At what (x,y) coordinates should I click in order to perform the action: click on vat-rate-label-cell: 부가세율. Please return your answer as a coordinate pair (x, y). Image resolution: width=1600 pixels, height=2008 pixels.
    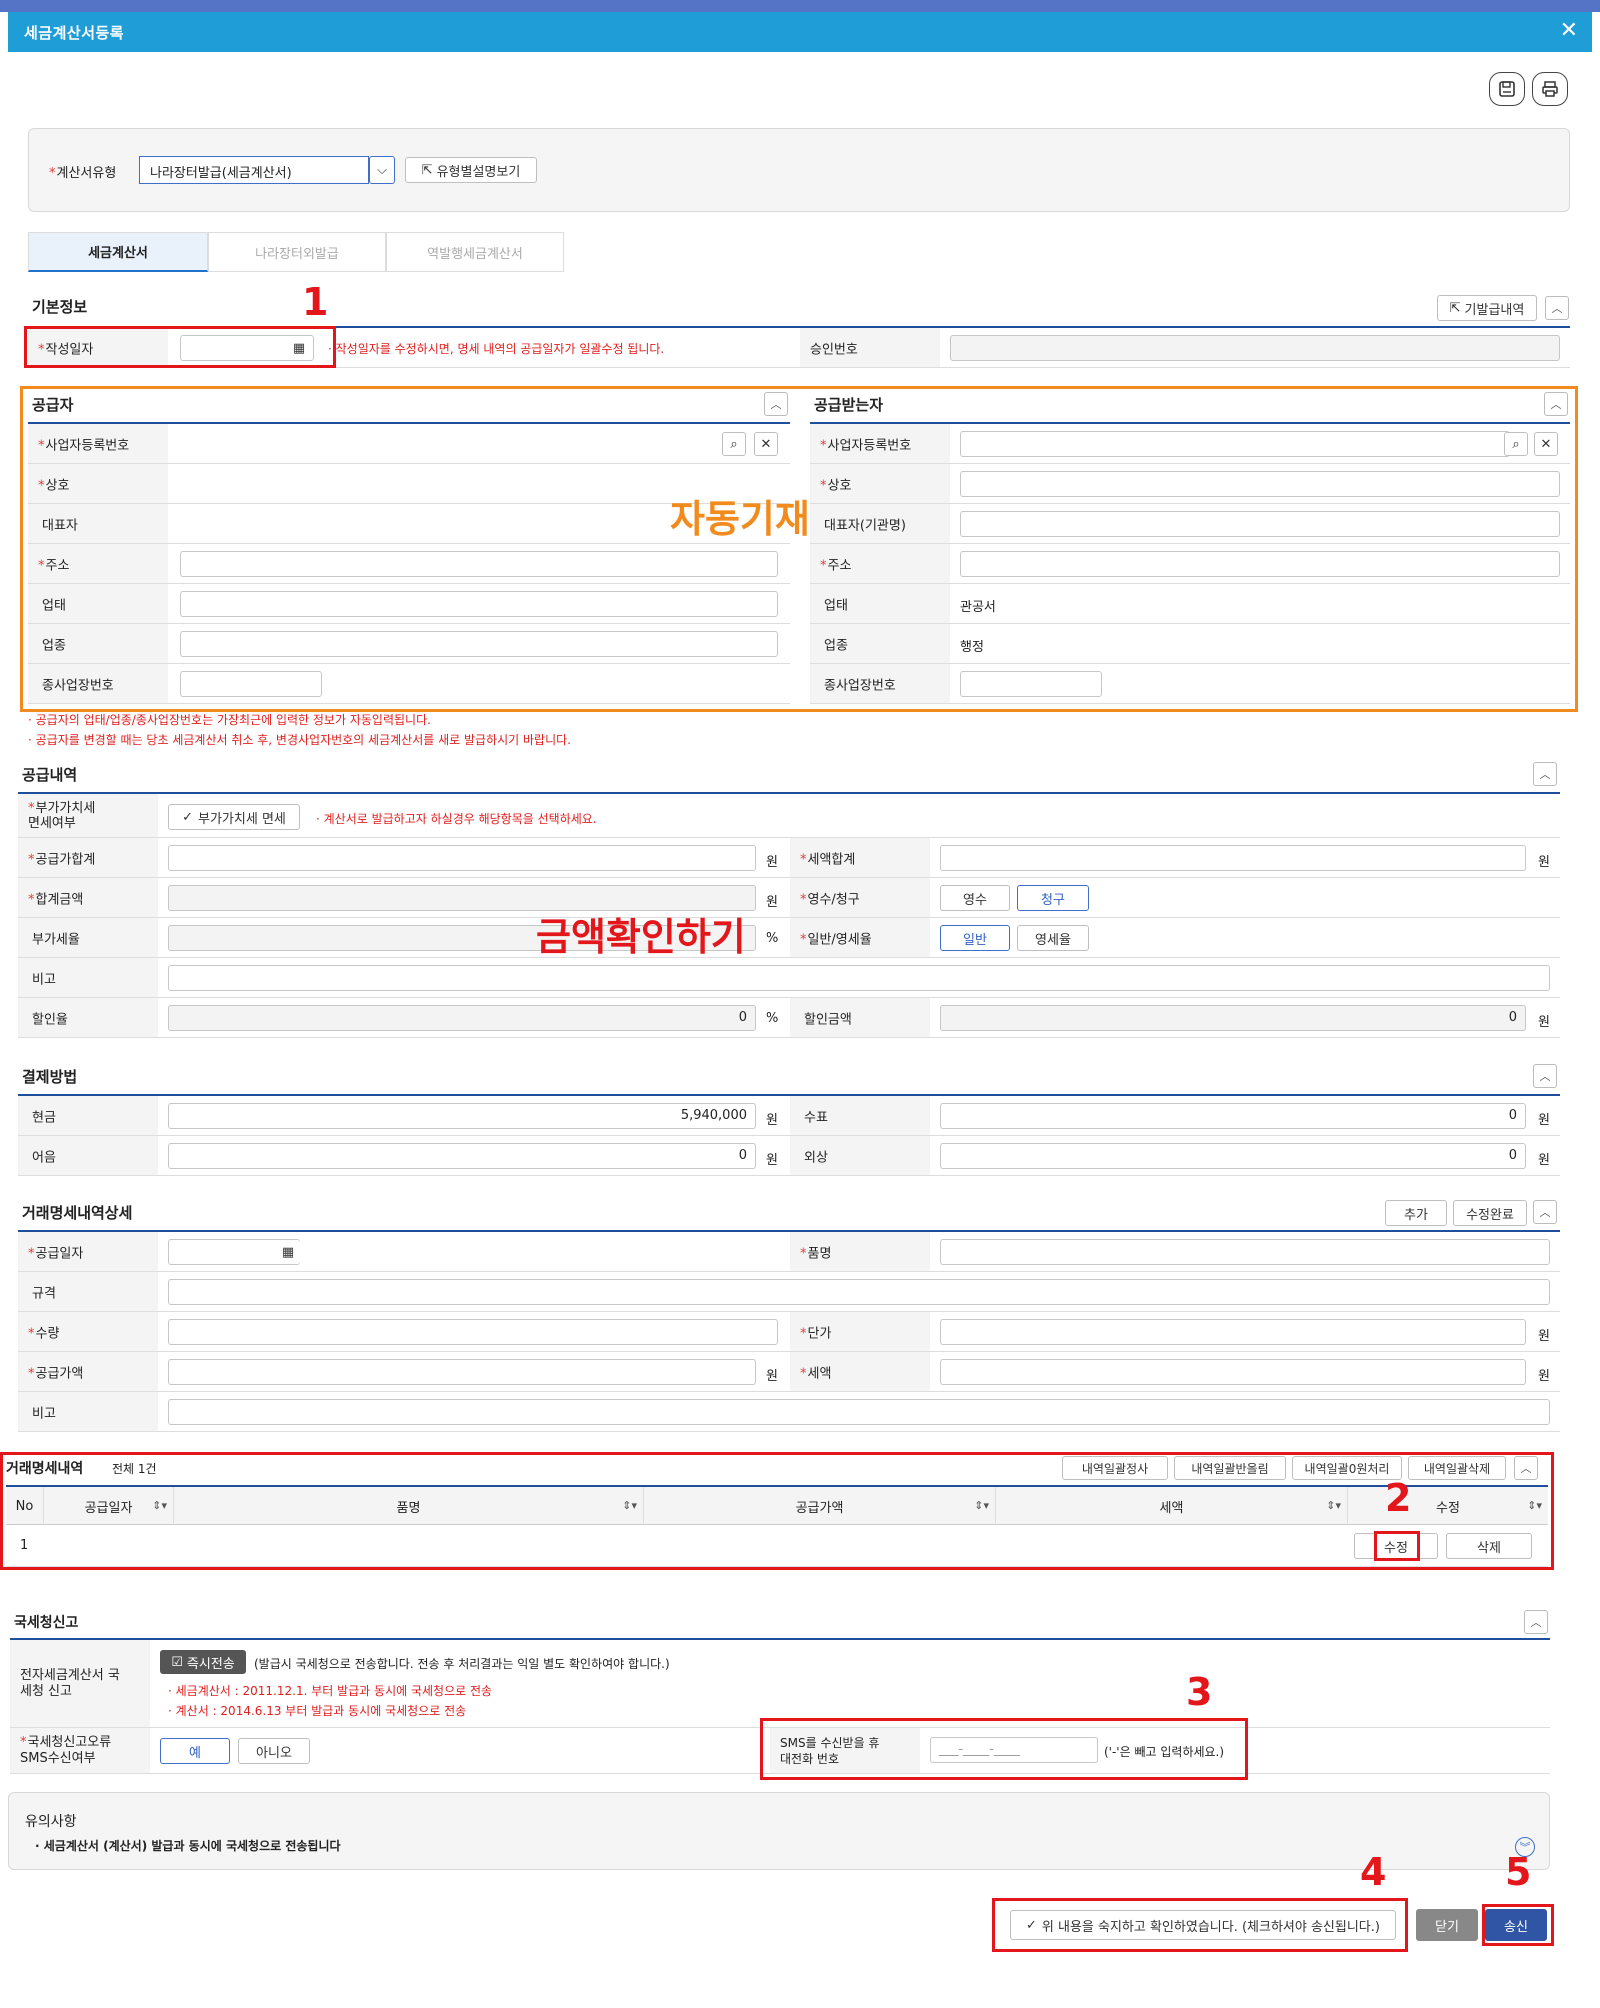
    Looking at the image, I should click on (88, 938).